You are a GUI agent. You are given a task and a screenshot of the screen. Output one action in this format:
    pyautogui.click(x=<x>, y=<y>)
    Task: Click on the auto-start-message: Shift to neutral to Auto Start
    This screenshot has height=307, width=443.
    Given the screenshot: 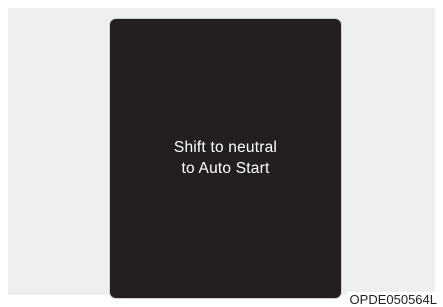 What is the action you would take?
    pyautogui.click(x=225, y=158)
    